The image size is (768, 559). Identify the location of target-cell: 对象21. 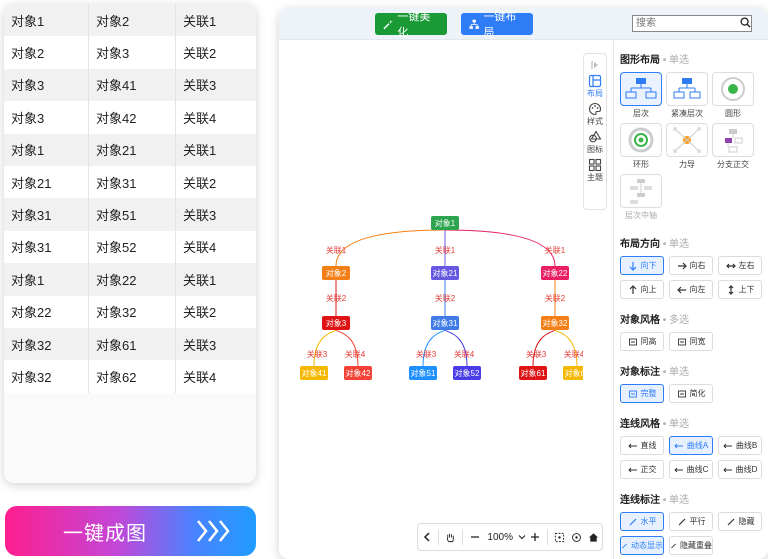
(132, 149).